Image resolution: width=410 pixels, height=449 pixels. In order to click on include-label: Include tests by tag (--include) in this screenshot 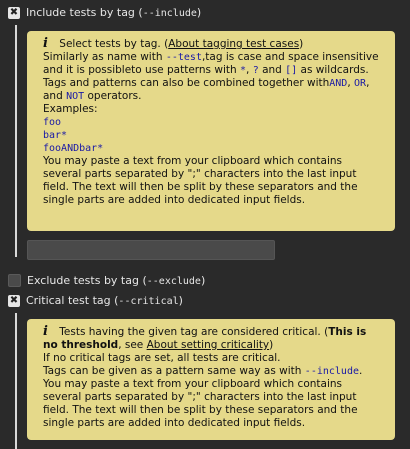, I will do `click(114, 12)`.